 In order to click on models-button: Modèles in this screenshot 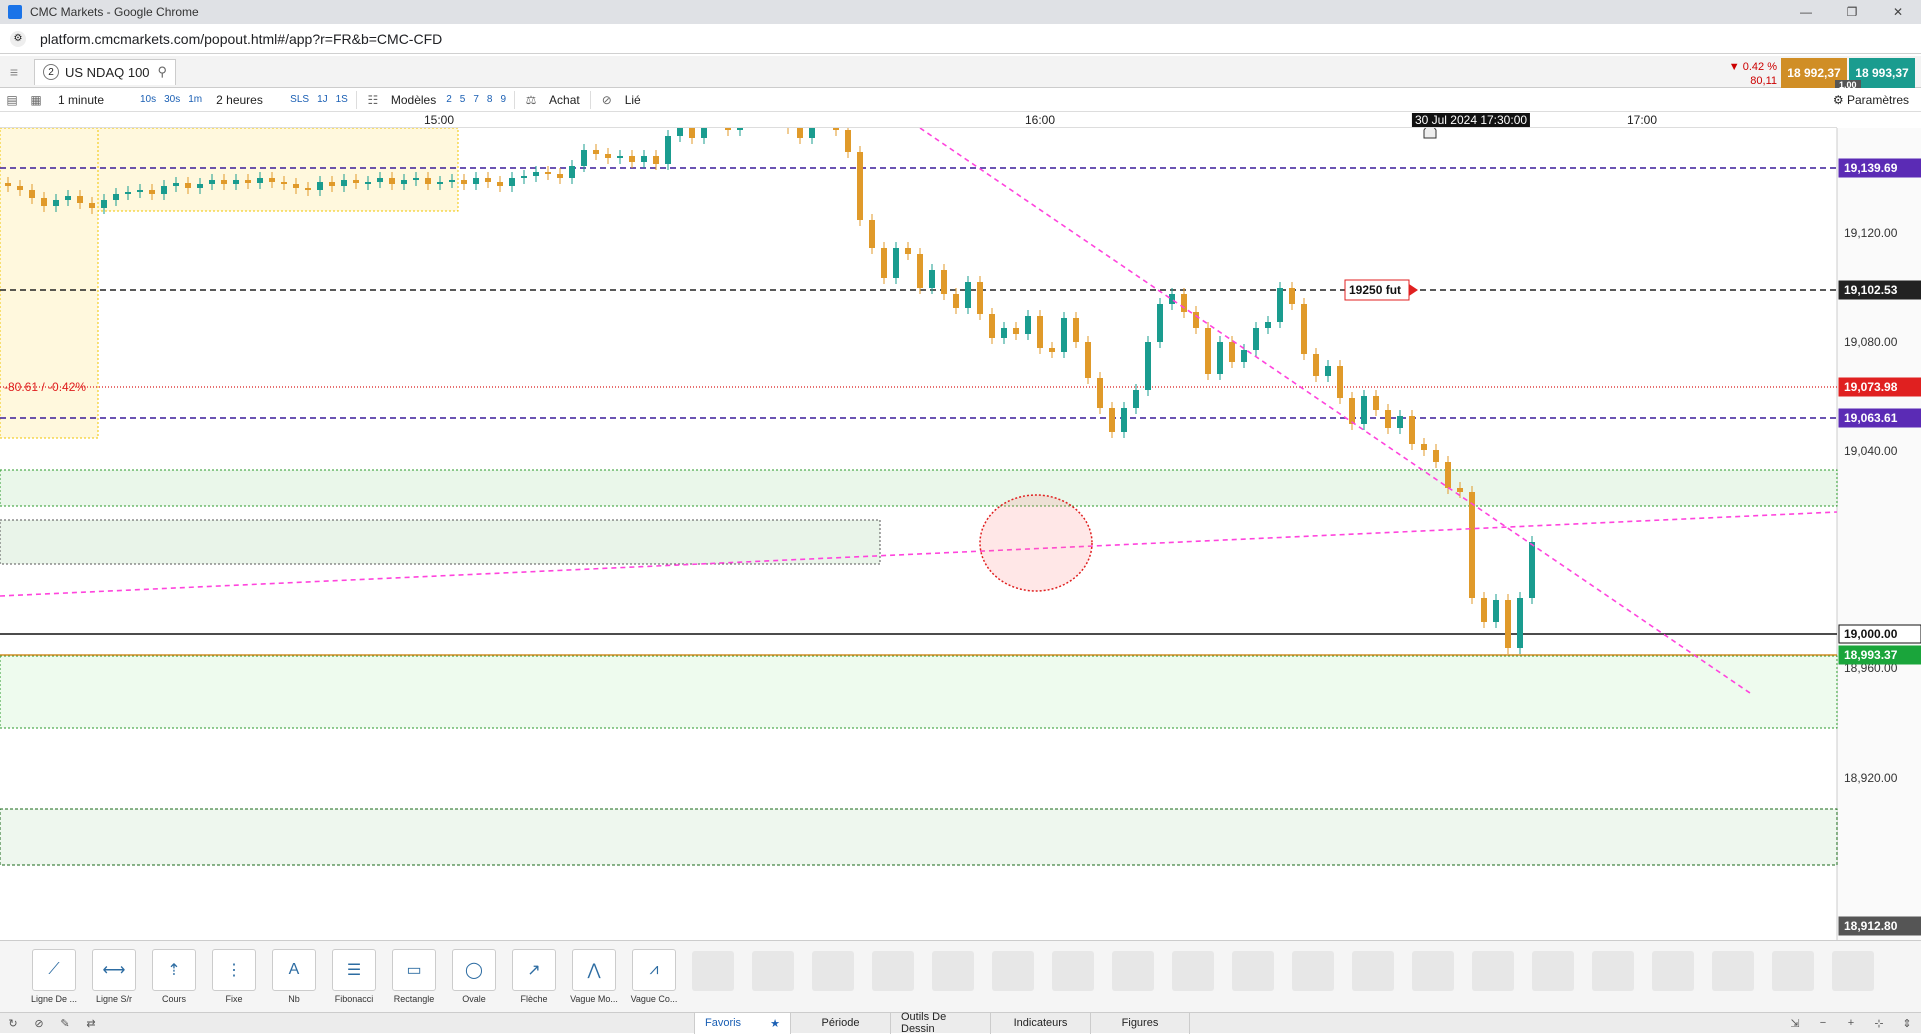, I will do `click(413, 100)`.